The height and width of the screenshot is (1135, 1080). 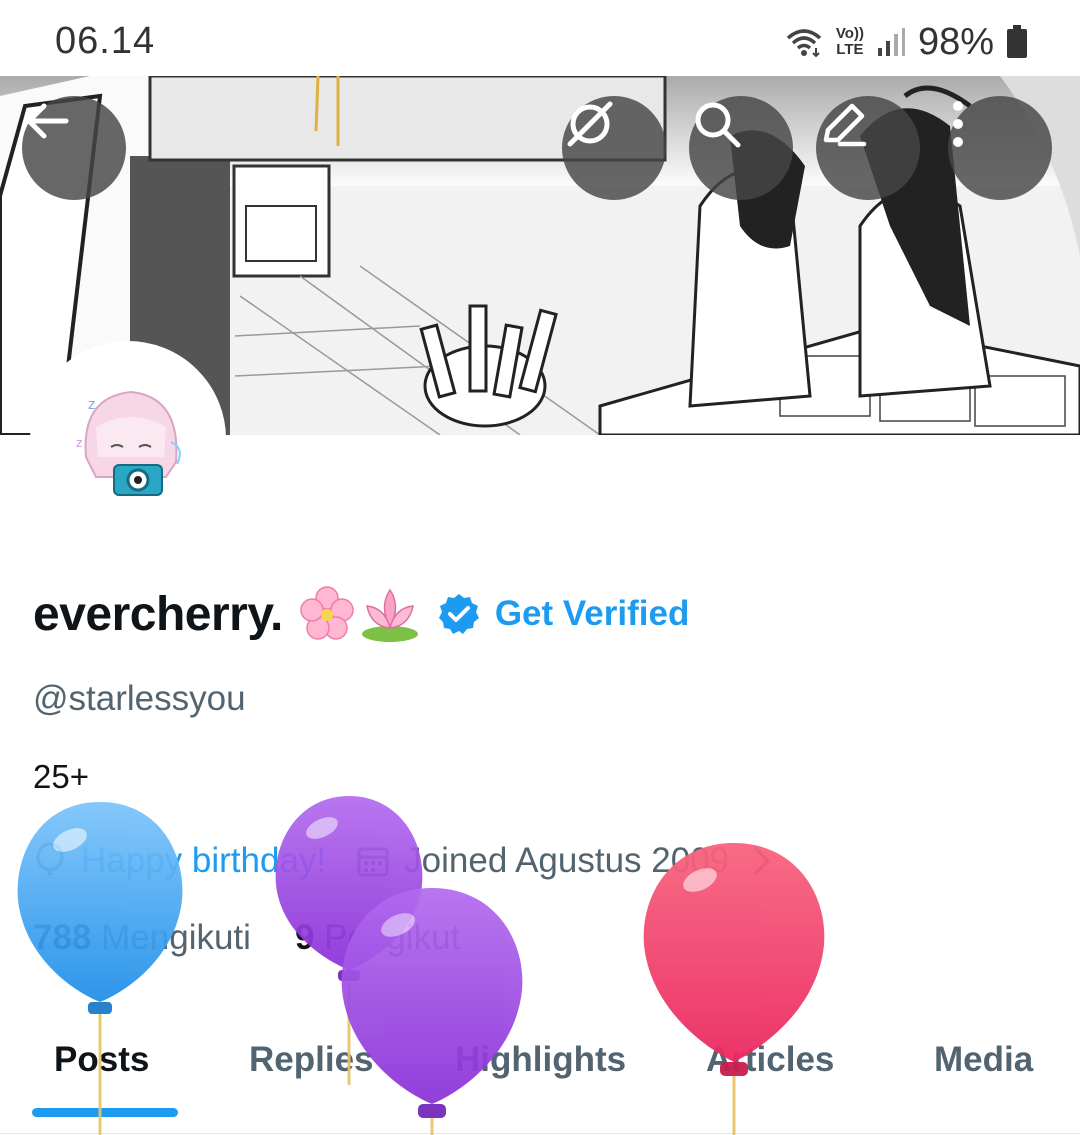 What do you see at coordinates (62, 937) in the screenshot?
I see `following-count: 788` at bounding box center [62, 937].